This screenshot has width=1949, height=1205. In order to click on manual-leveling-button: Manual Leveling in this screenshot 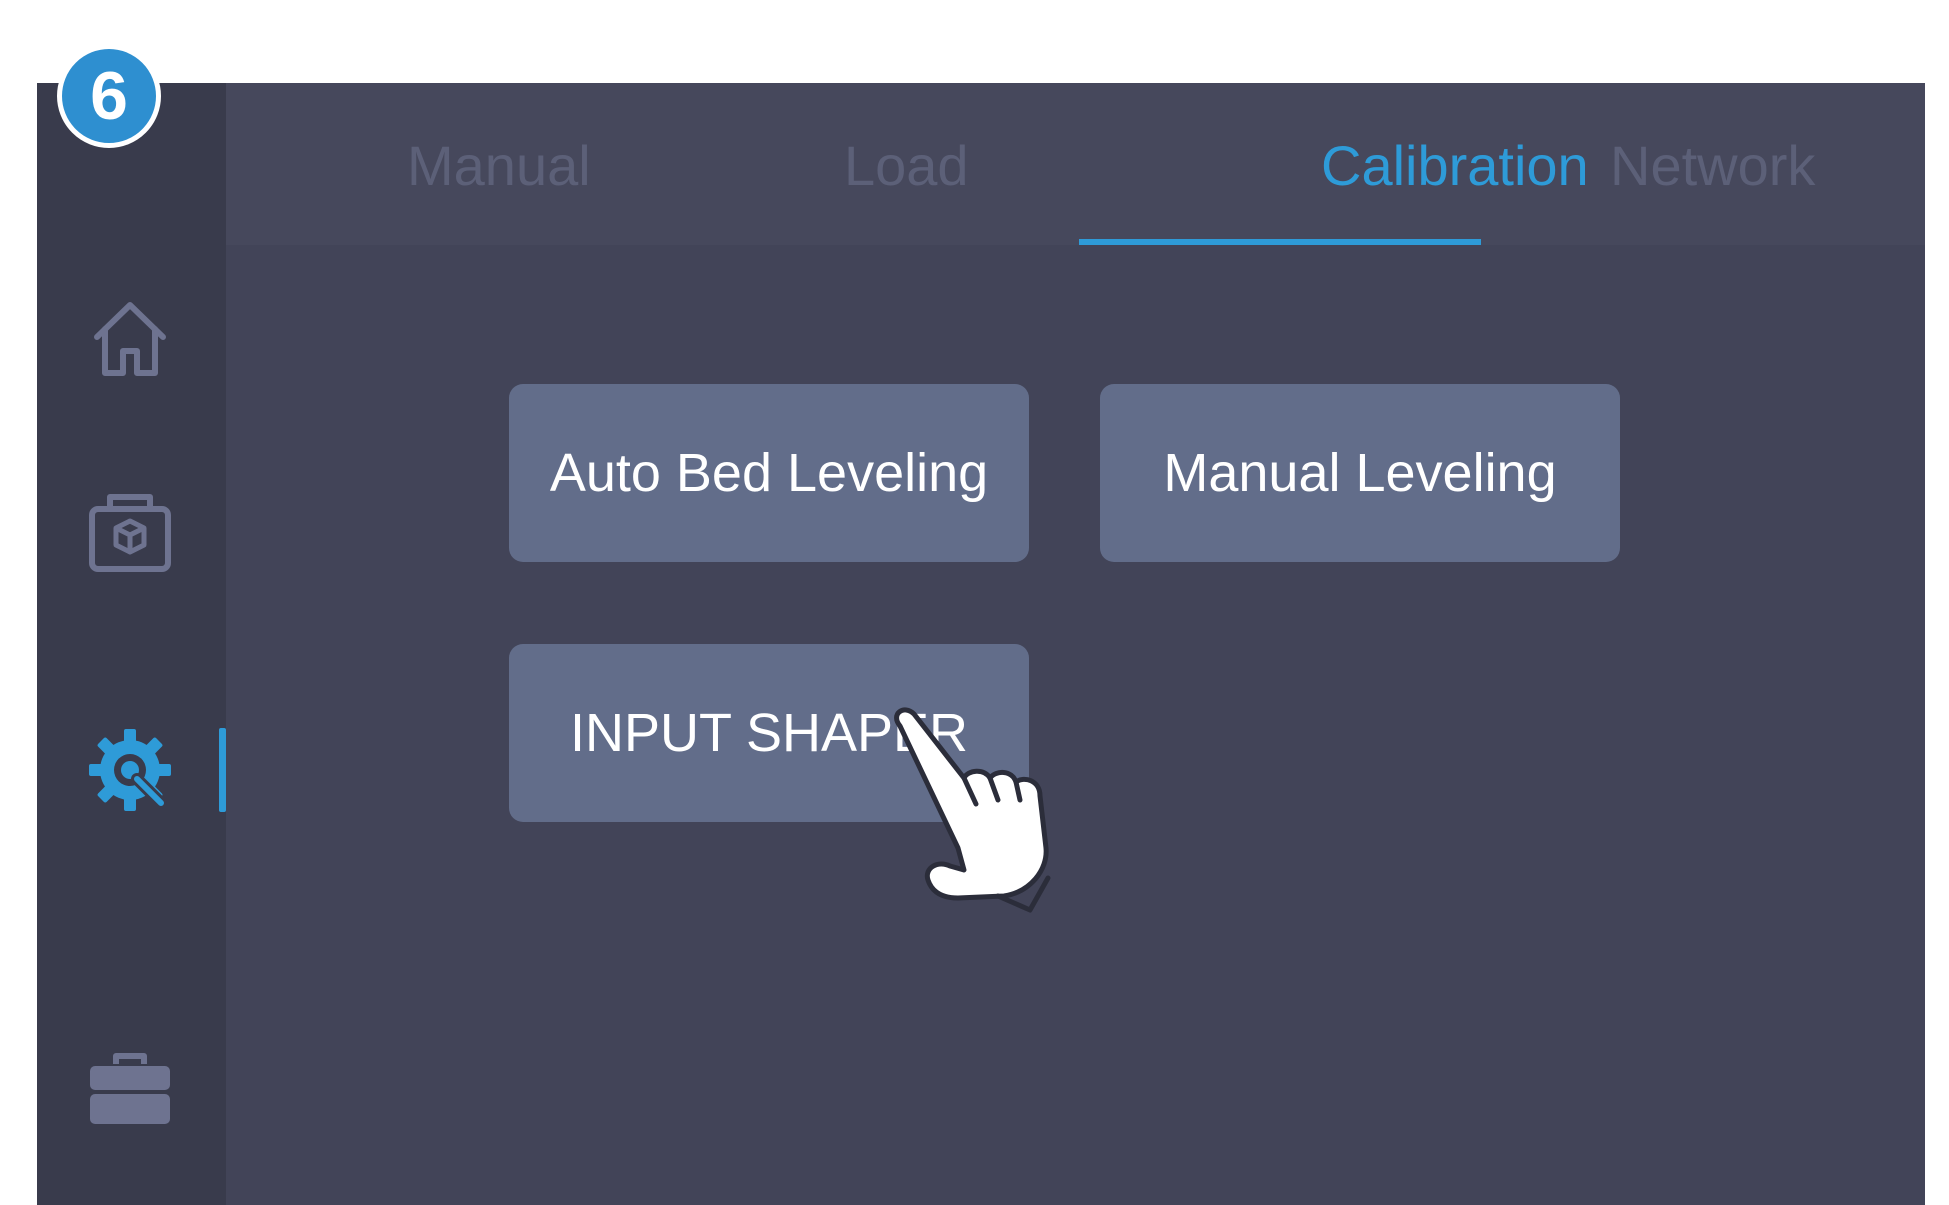, I will do `click(1360, 473)`.